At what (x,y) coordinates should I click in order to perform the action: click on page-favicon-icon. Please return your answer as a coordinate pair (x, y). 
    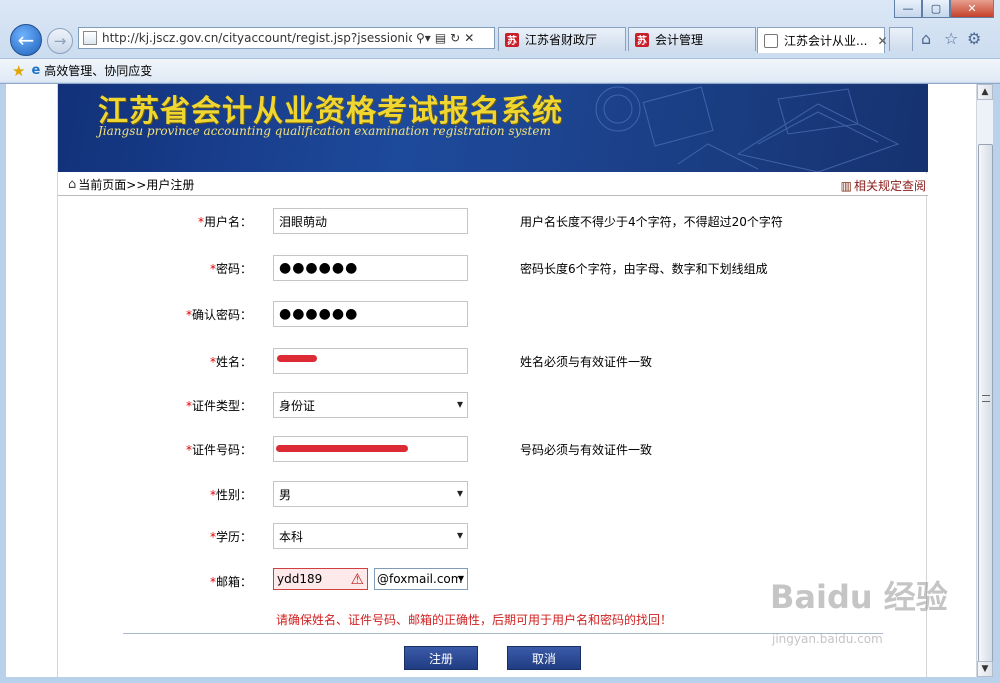
    Looking at the image, I should click on (771, 40).